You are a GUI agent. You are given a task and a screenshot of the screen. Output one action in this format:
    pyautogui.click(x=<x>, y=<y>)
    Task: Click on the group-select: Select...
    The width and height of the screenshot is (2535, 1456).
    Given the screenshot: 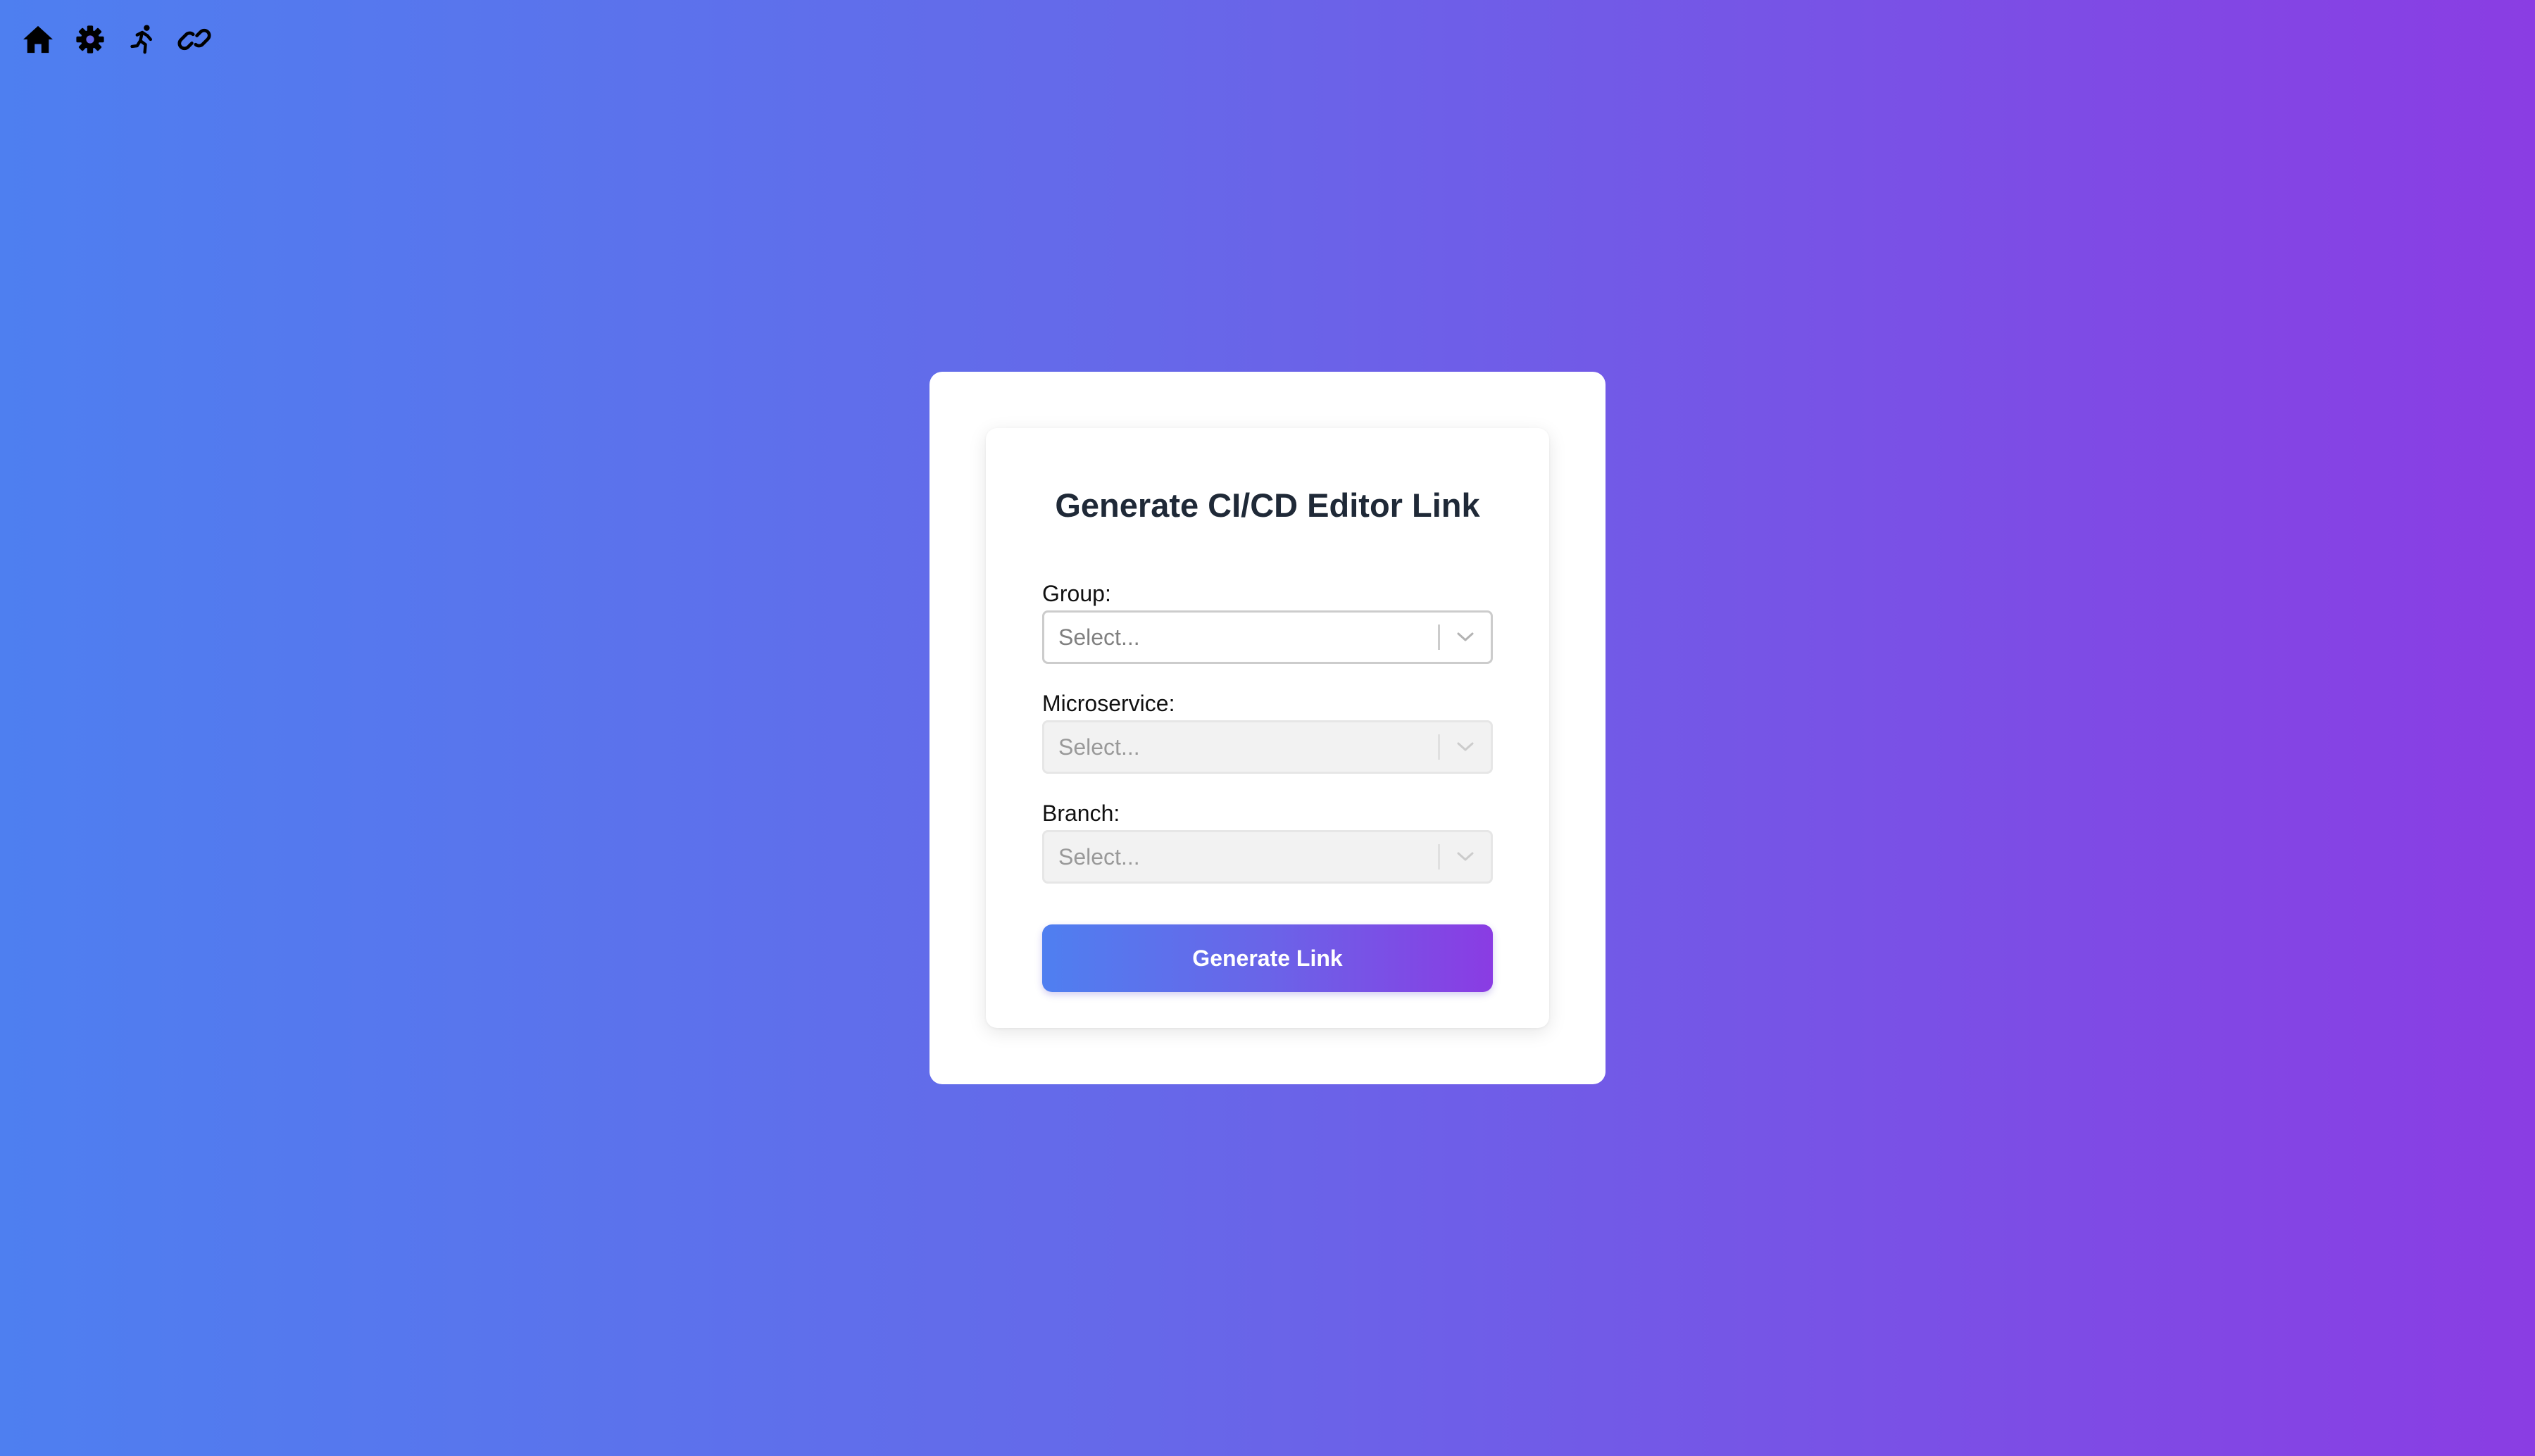 What is the action you would take?
    pyautogui.click(x=1267, y=637)
    